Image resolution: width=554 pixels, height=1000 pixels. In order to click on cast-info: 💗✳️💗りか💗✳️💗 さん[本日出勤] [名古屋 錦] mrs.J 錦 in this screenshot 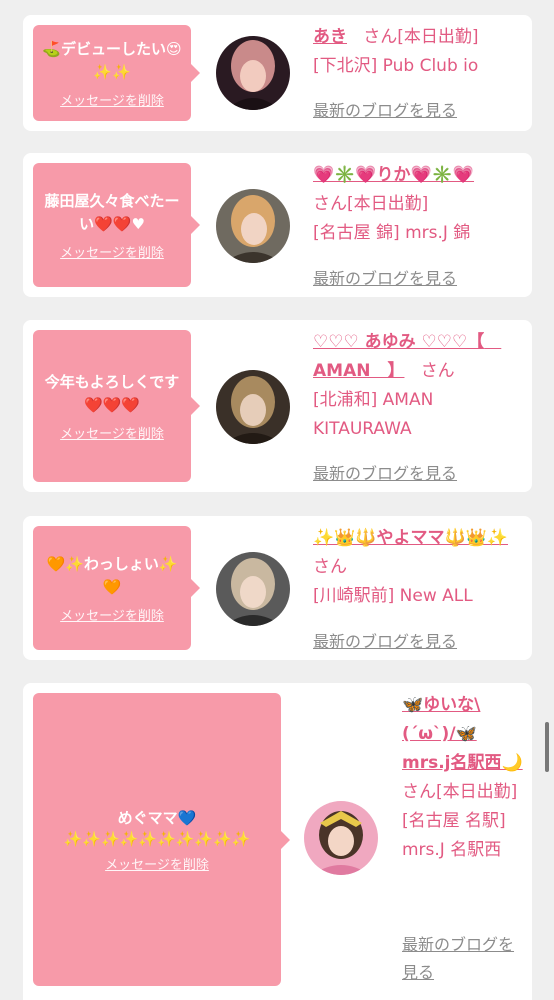, I will do `click(418, 204)`.